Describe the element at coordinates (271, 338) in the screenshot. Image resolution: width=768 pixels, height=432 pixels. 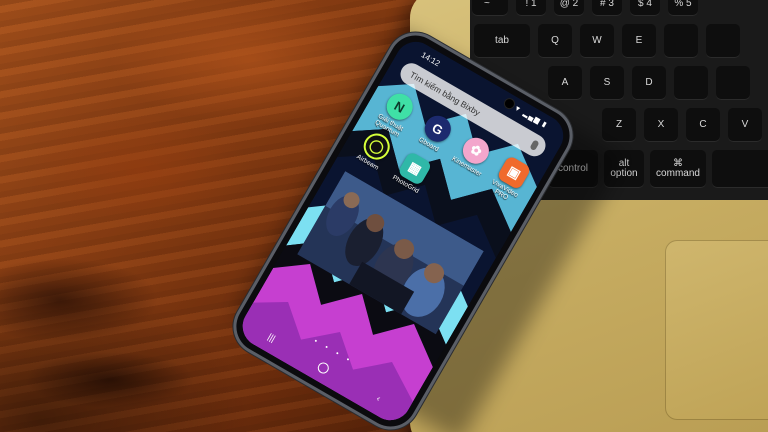
I see `recent-apps-icon: |||` at that location.